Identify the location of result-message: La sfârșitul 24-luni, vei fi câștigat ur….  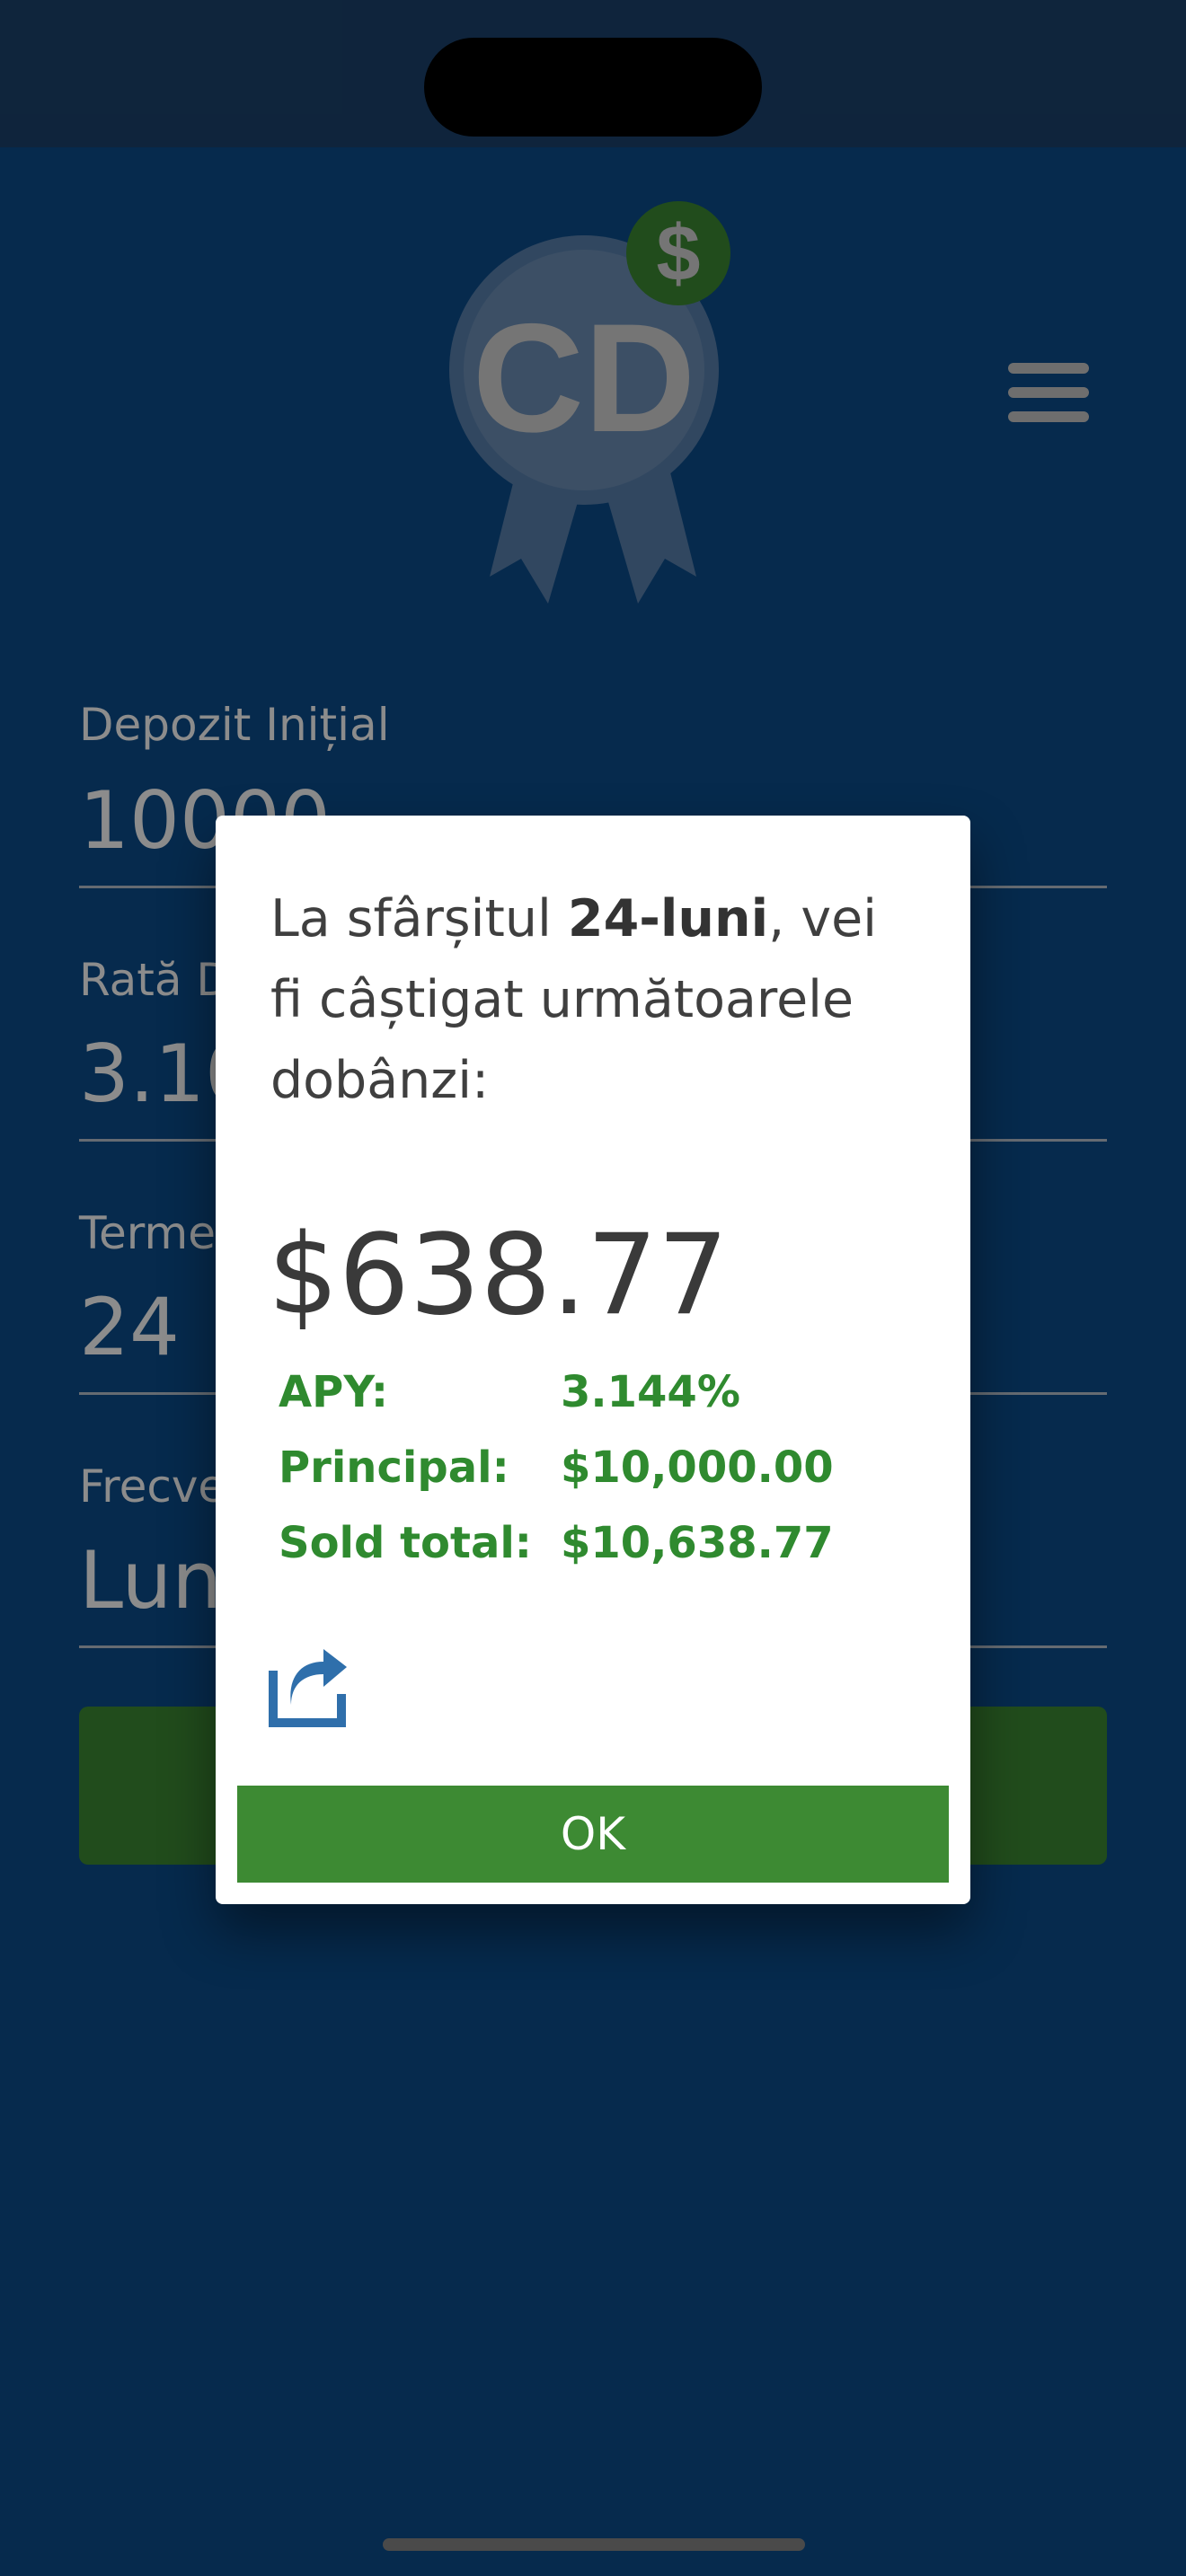
(593, 999).